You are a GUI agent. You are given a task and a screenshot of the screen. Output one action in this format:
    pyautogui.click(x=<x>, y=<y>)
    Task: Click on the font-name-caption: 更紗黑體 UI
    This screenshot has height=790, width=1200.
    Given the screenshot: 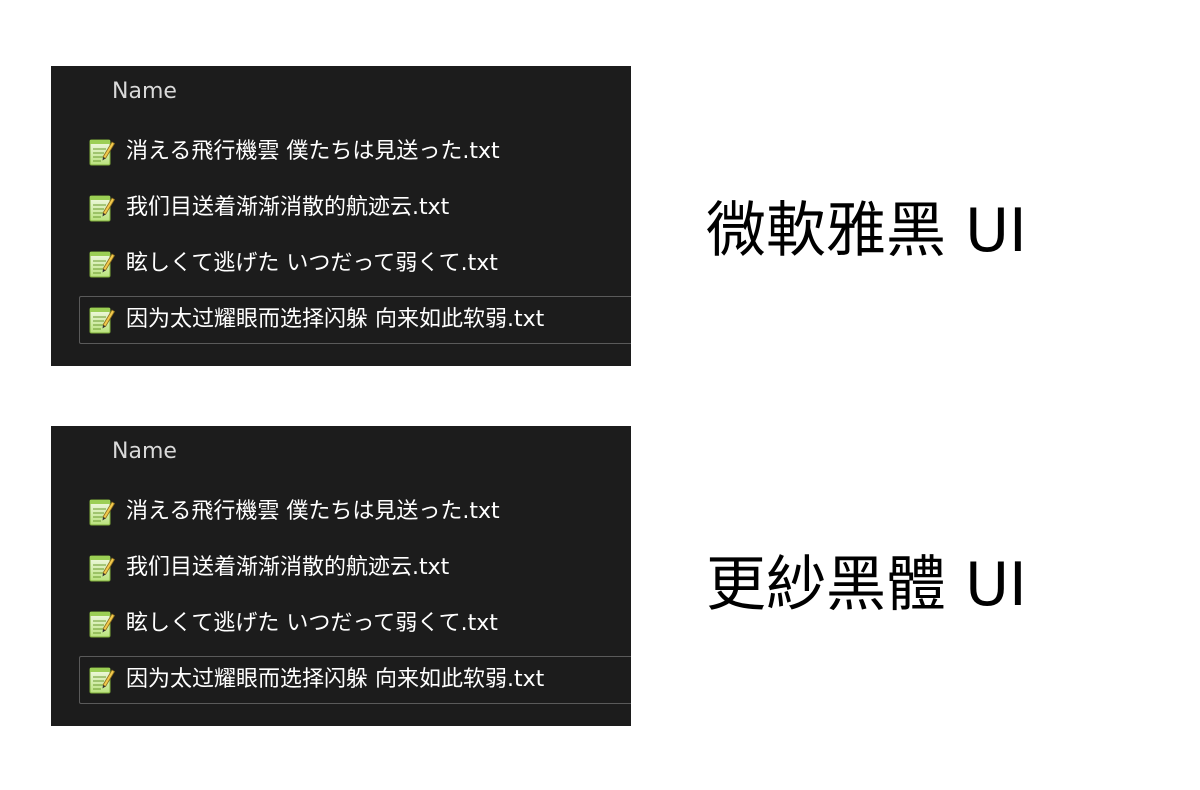 What is the action you would take?
    pyautogui.click(x=866, y=585)
    